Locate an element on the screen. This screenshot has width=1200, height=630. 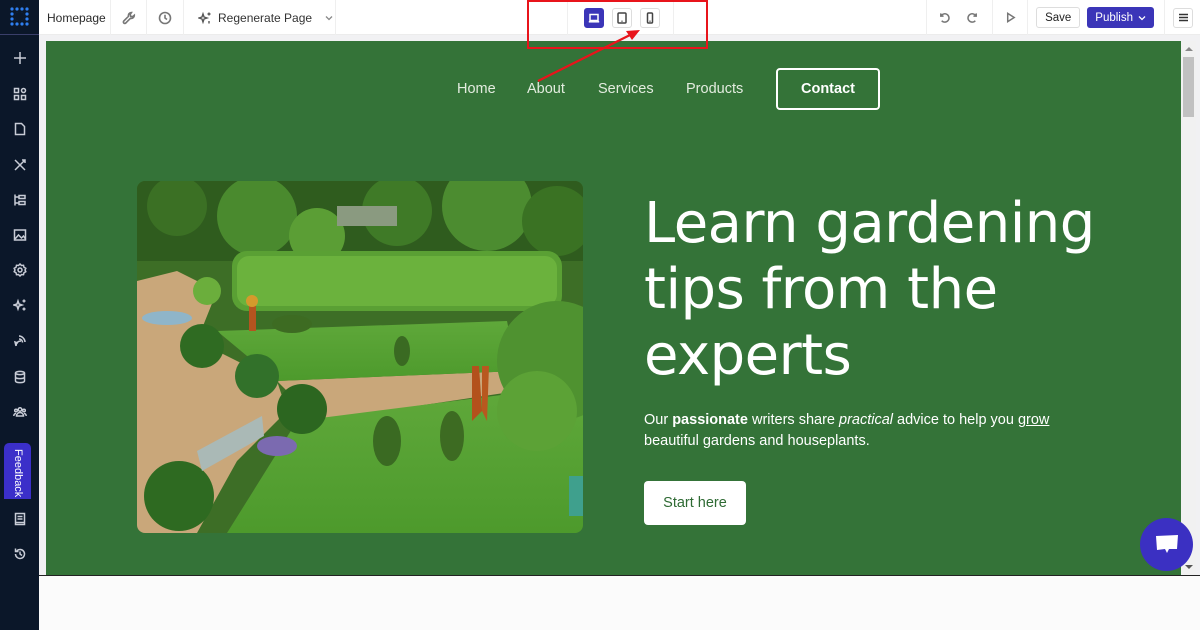
mobile-icon is located at coordinates (649, 17).